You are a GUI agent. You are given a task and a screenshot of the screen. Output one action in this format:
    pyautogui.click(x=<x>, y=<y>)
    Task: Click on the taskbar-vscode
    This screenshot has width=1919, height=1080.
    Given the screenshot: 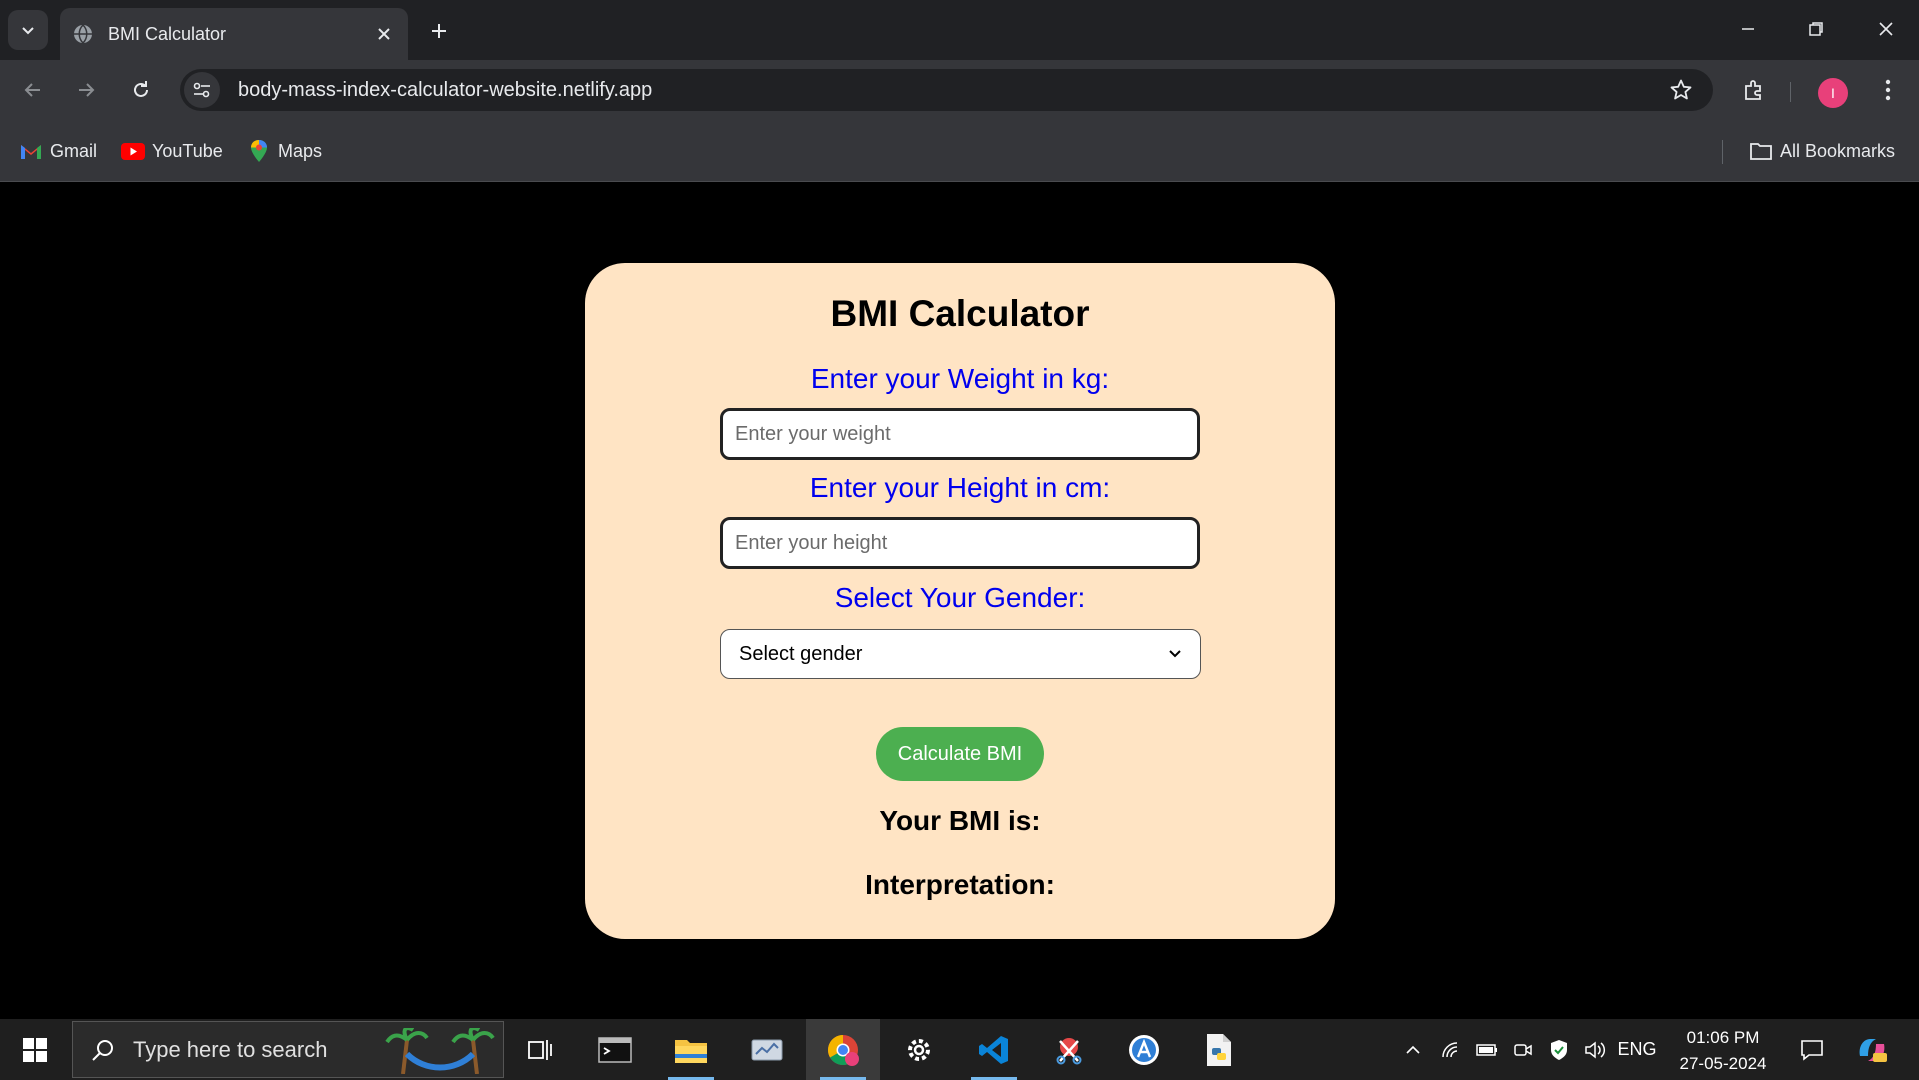 What is the action you would take?
    pyautogui.click(x=994, y=1049)
    